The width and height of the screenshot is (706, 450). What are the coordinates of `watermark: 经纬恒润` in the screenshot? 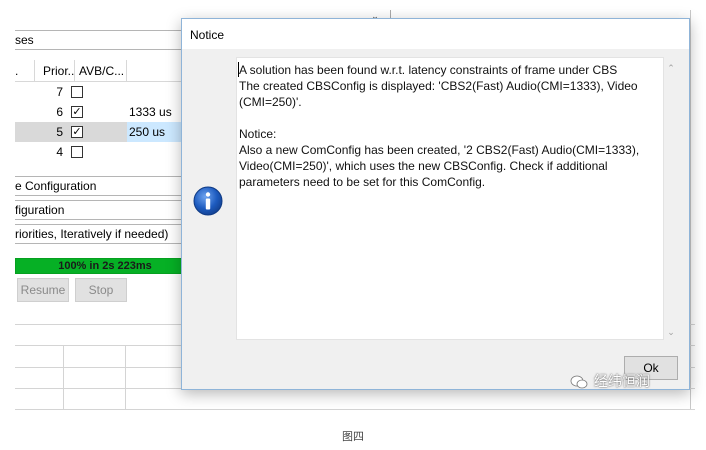 It's located at (610, 381).